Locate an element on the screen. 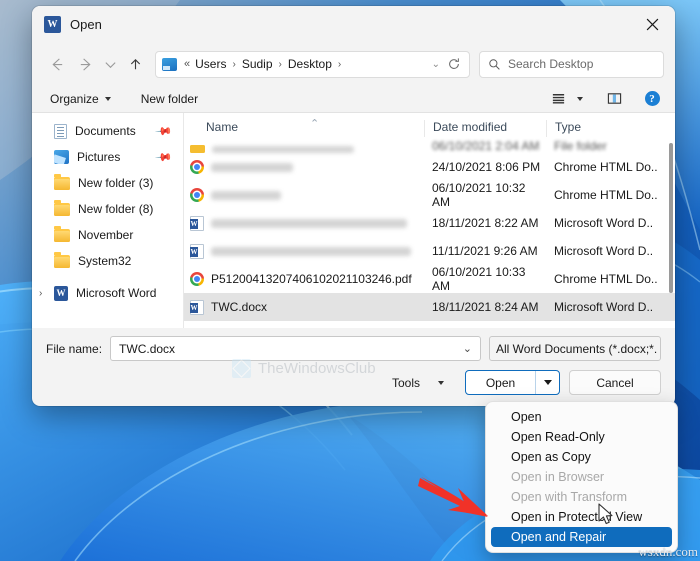 Image resolution: width=700 pixels, height=561 pixels. menu-item-open-read-only: Open Read-Only is located at coordinates (581, 437).